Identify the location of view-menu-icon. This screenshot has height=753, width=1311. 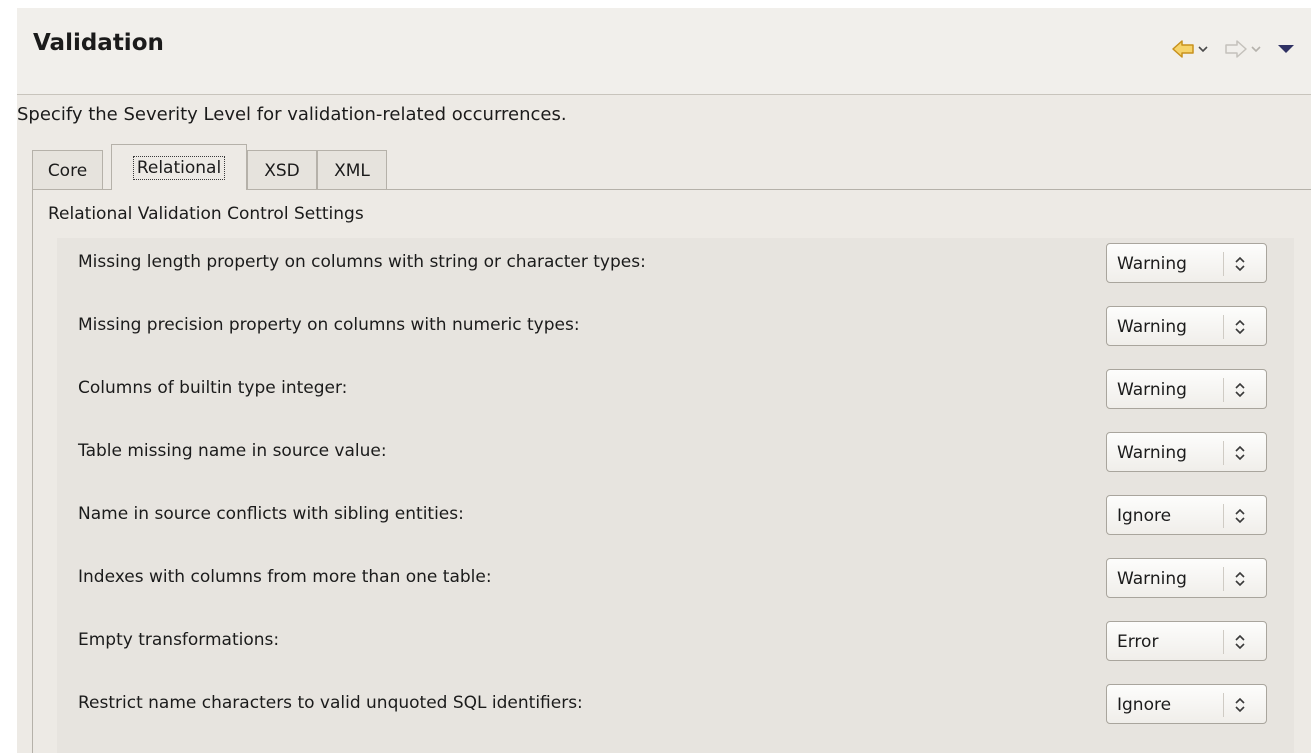
(1286, 49).